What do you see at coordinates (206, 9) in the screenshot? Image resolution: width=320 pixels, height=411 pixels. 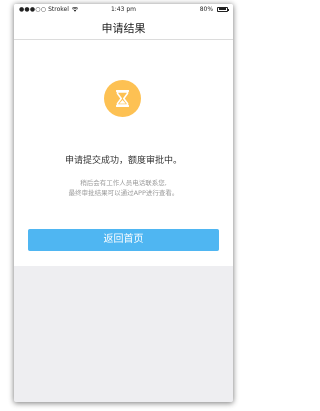 I see `battery-percent: 80%` at bounding box center [206, 9].